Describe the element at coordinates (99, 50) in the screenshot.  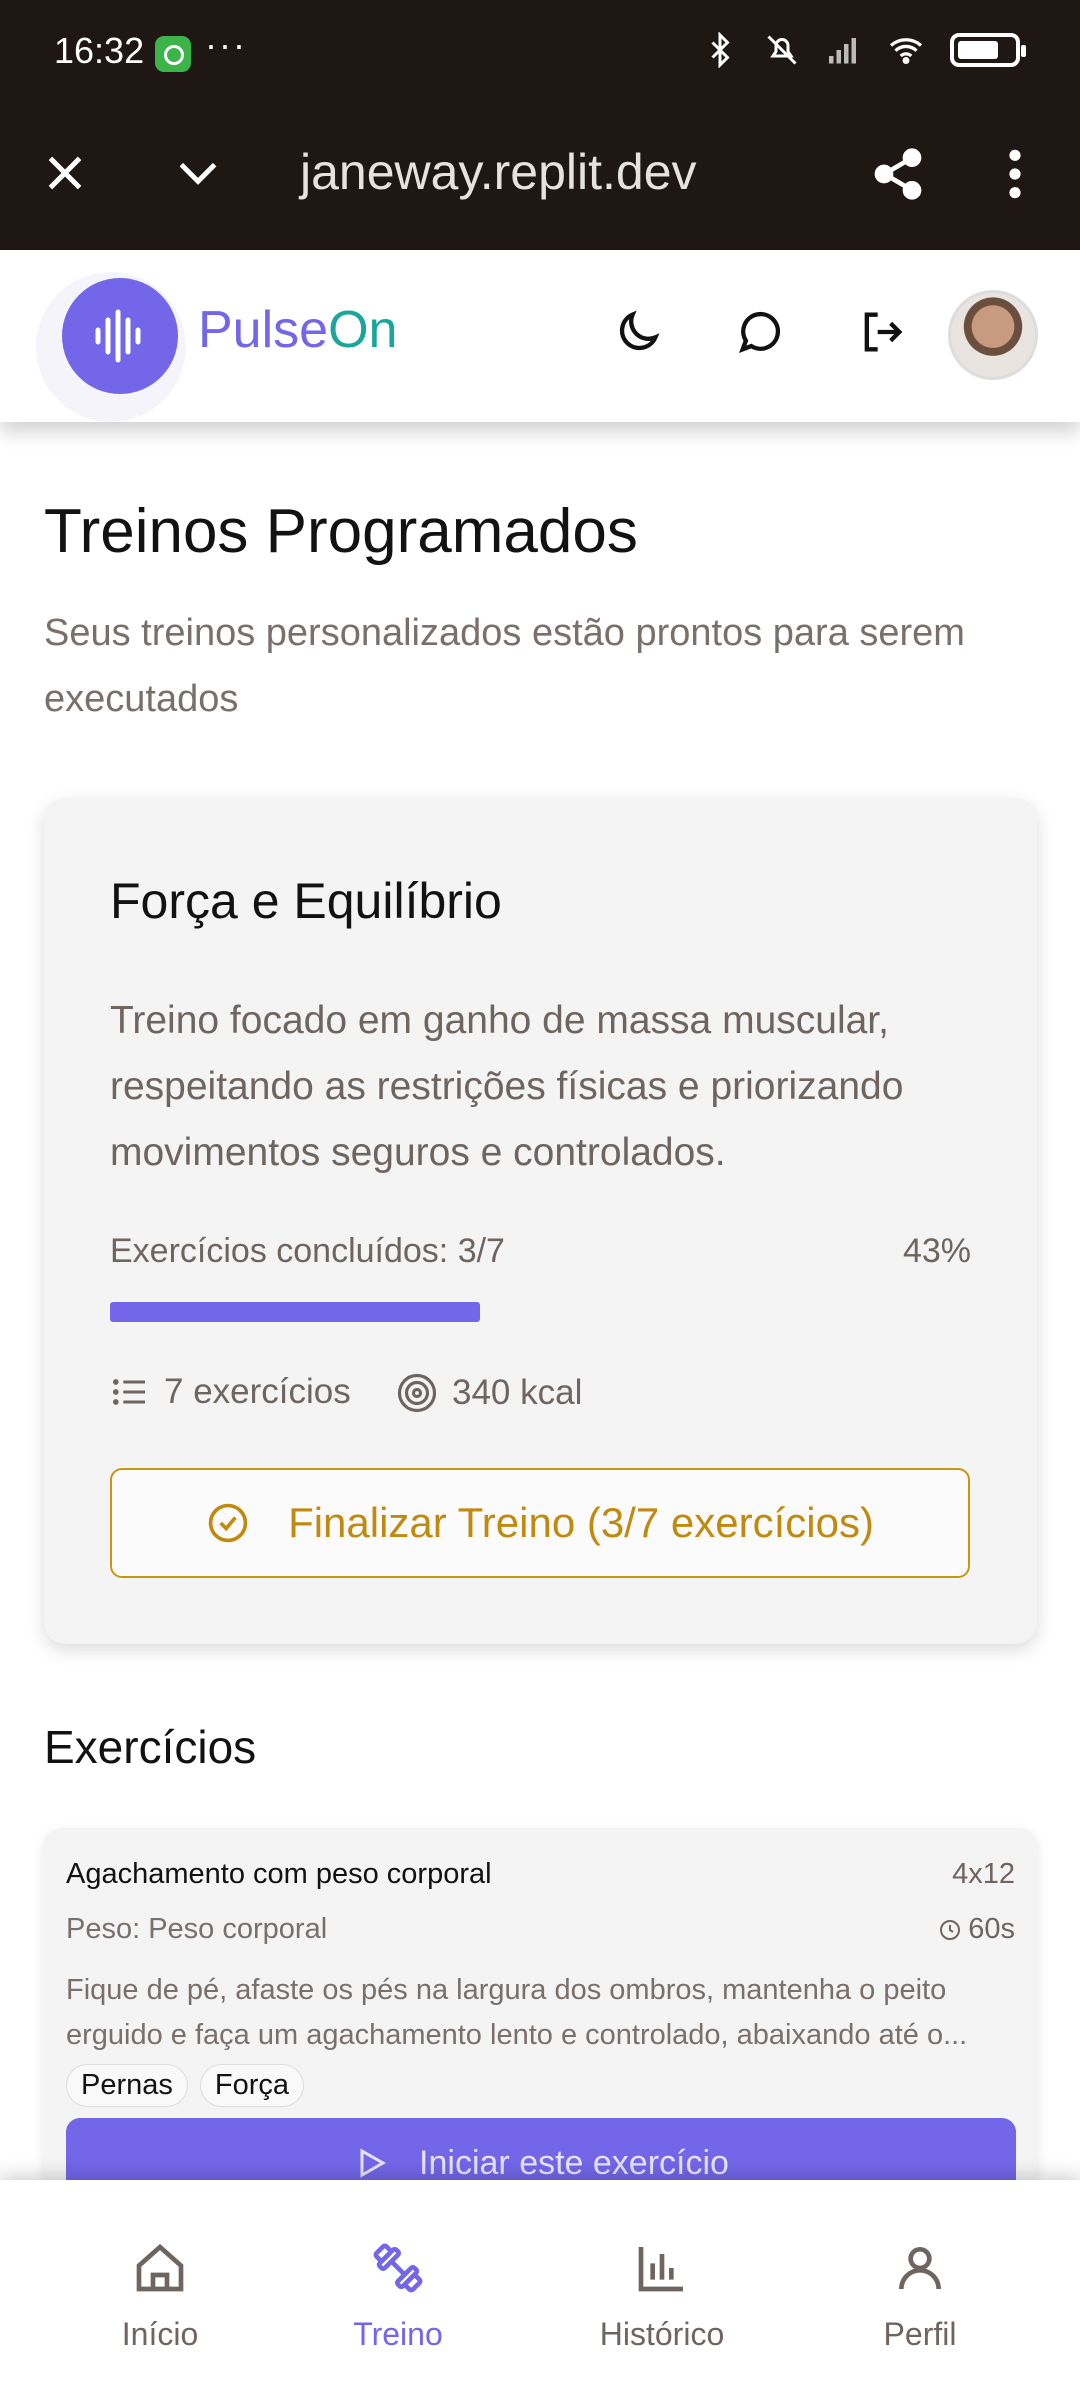
I see `status-time: 16:32` at that location.